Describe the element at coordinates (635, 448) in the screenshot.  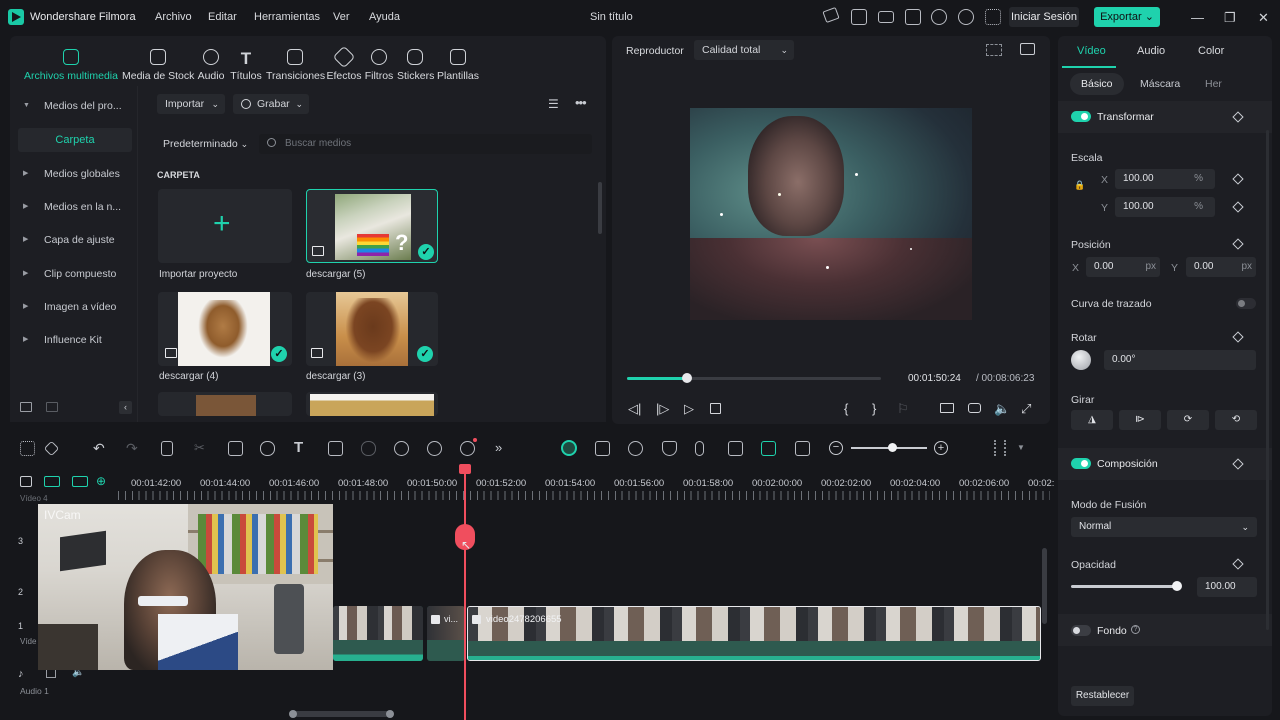
I see `render-icon` at that location.